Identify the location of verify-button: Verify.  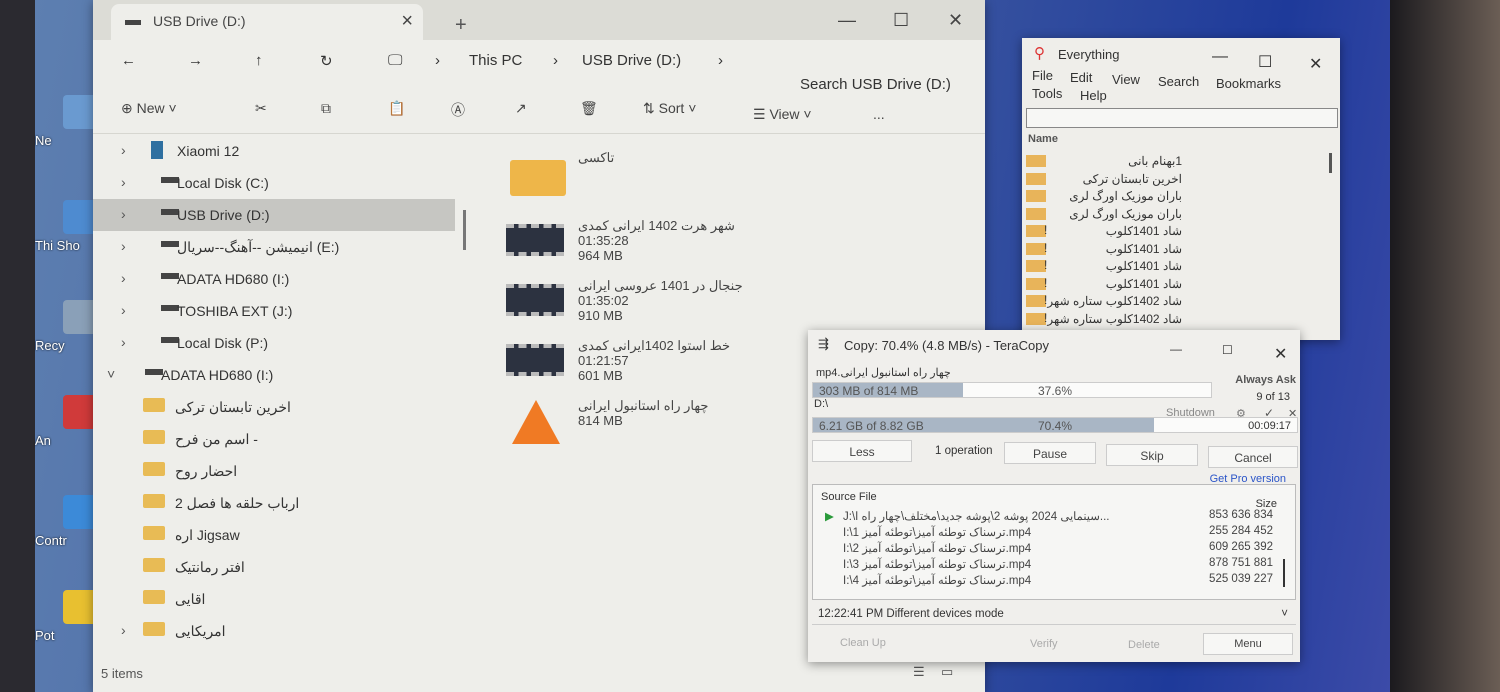
(1044, 644).